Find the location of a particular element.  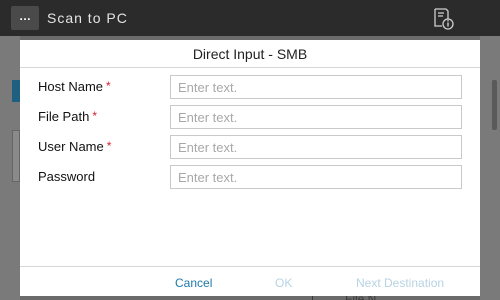

password-row: Password is located at coordinates (250, 177).